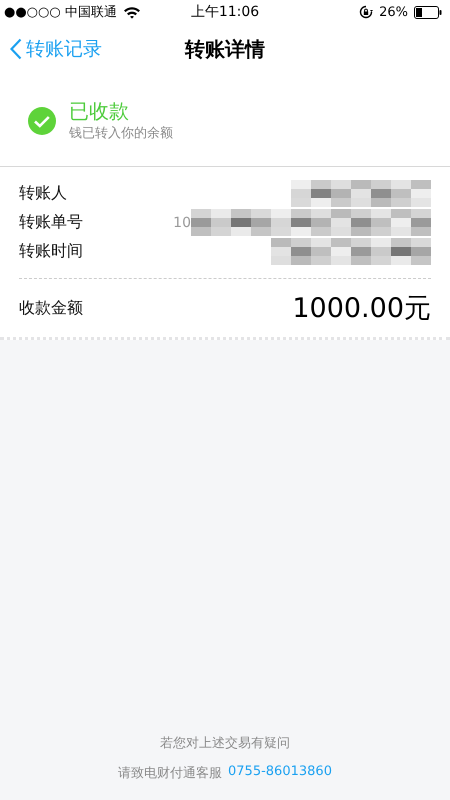 Image resolution: width=450 pixels, height=800 pixels. I want to click on carrier-name: ●●○○○ 中国联通, so click(60, 12).